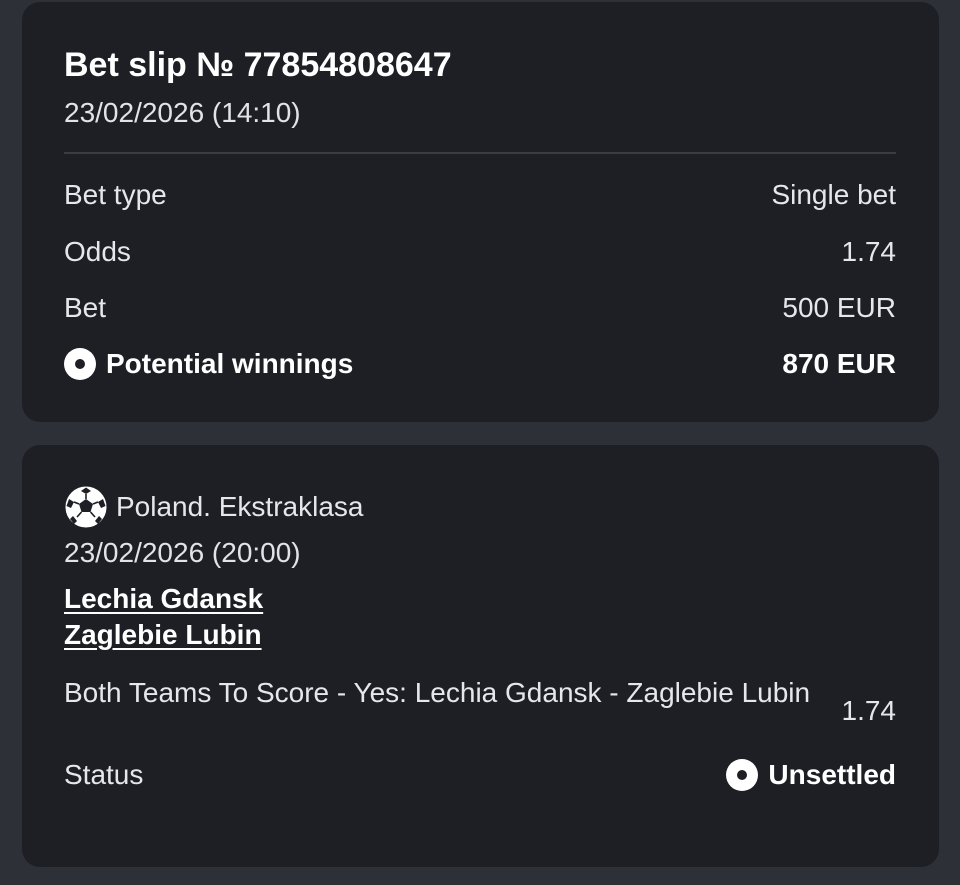 This screenshot has width=960, height=885. I want to click on bet-slip-date: 23/02/2026 (14:10), so click(182, 112).